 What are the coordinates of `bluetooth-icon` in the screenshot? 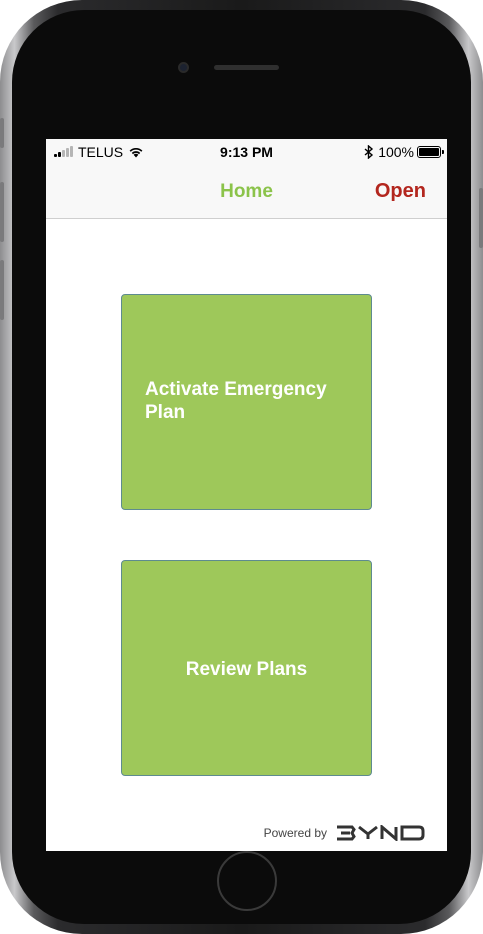 It's located at (369, 152).